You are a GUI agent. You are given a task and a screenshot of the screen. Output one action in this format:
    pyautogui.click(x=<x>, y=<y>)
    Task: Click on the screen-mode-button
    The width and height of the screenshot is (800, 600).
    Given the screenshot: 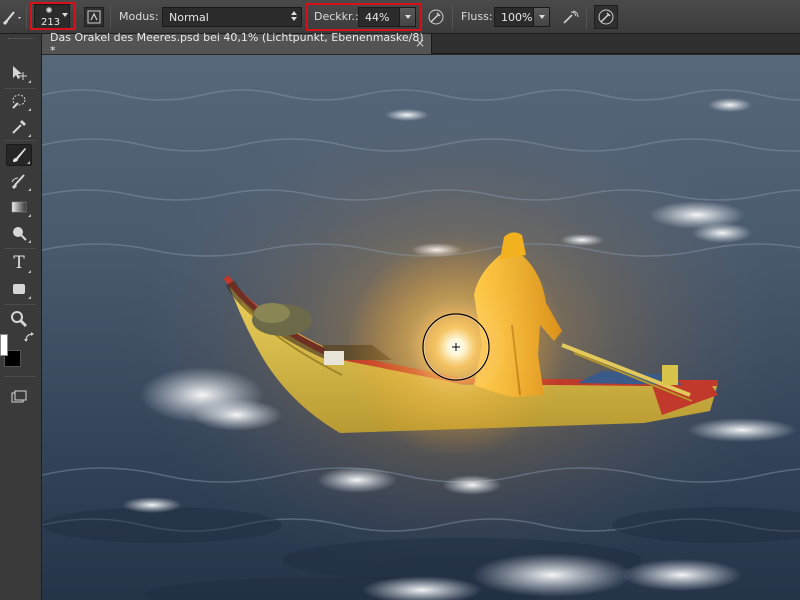 What is the action you would take?
    pyautogui.click(x=19, y=397)
    